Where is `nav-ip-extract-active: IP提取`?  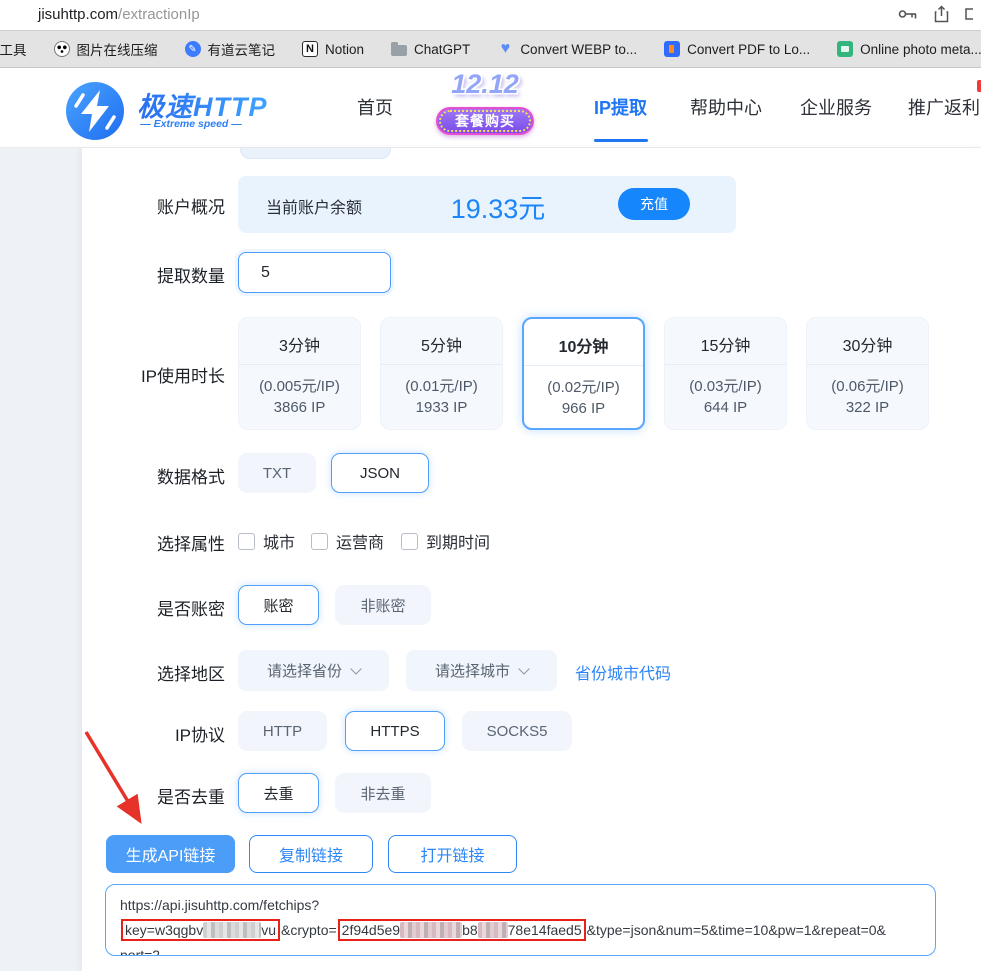 nav-ip-extract-active: IP提取 is located at coordinates (620, 107).